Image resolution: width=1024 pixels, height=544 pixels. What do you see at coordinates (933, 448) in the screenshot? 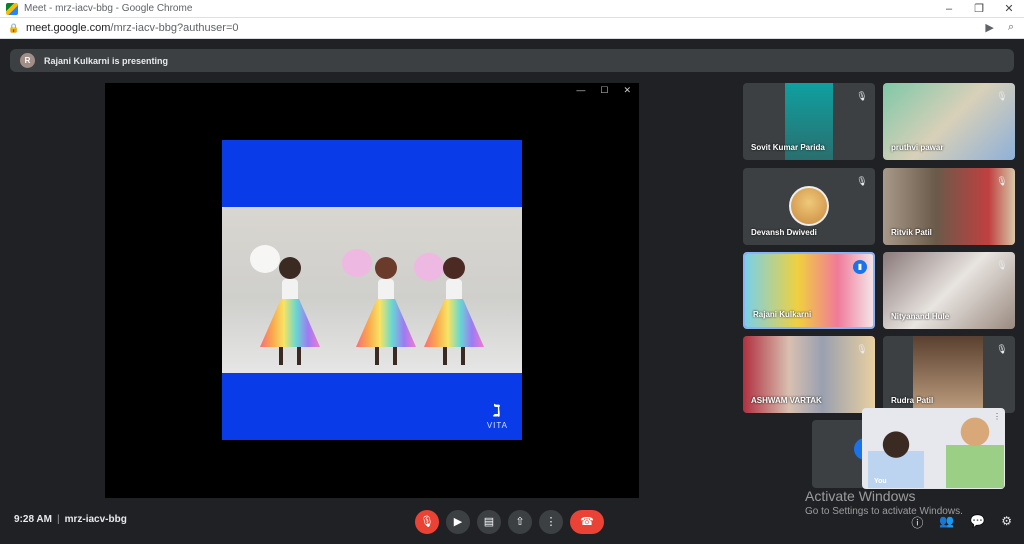
I see `self-view-tile: ⋮ You` at bounding box center [933, 448].